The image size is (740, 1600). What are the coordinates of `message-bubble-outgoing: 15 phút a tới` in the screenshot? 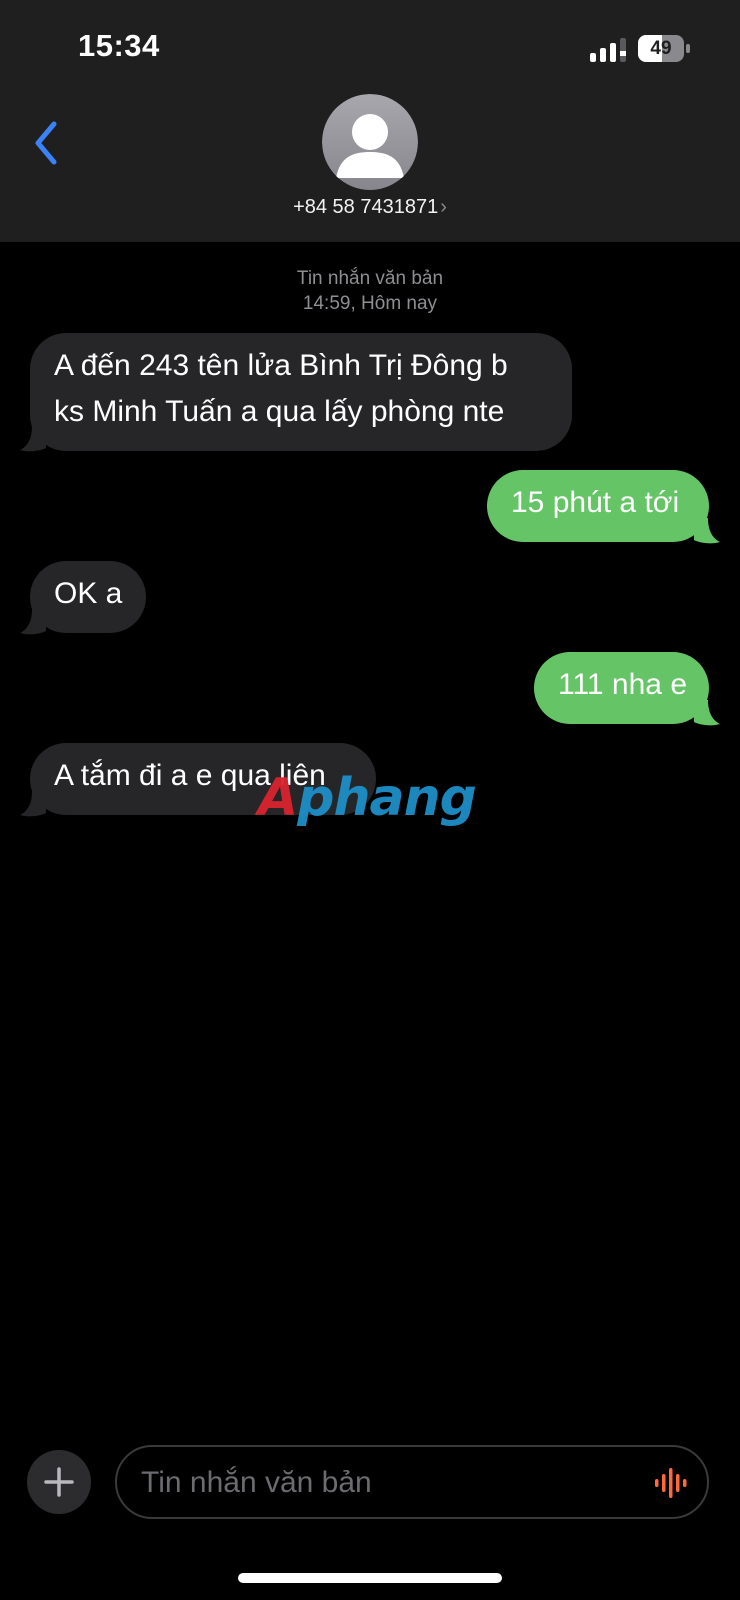 It's located at (598, 506).